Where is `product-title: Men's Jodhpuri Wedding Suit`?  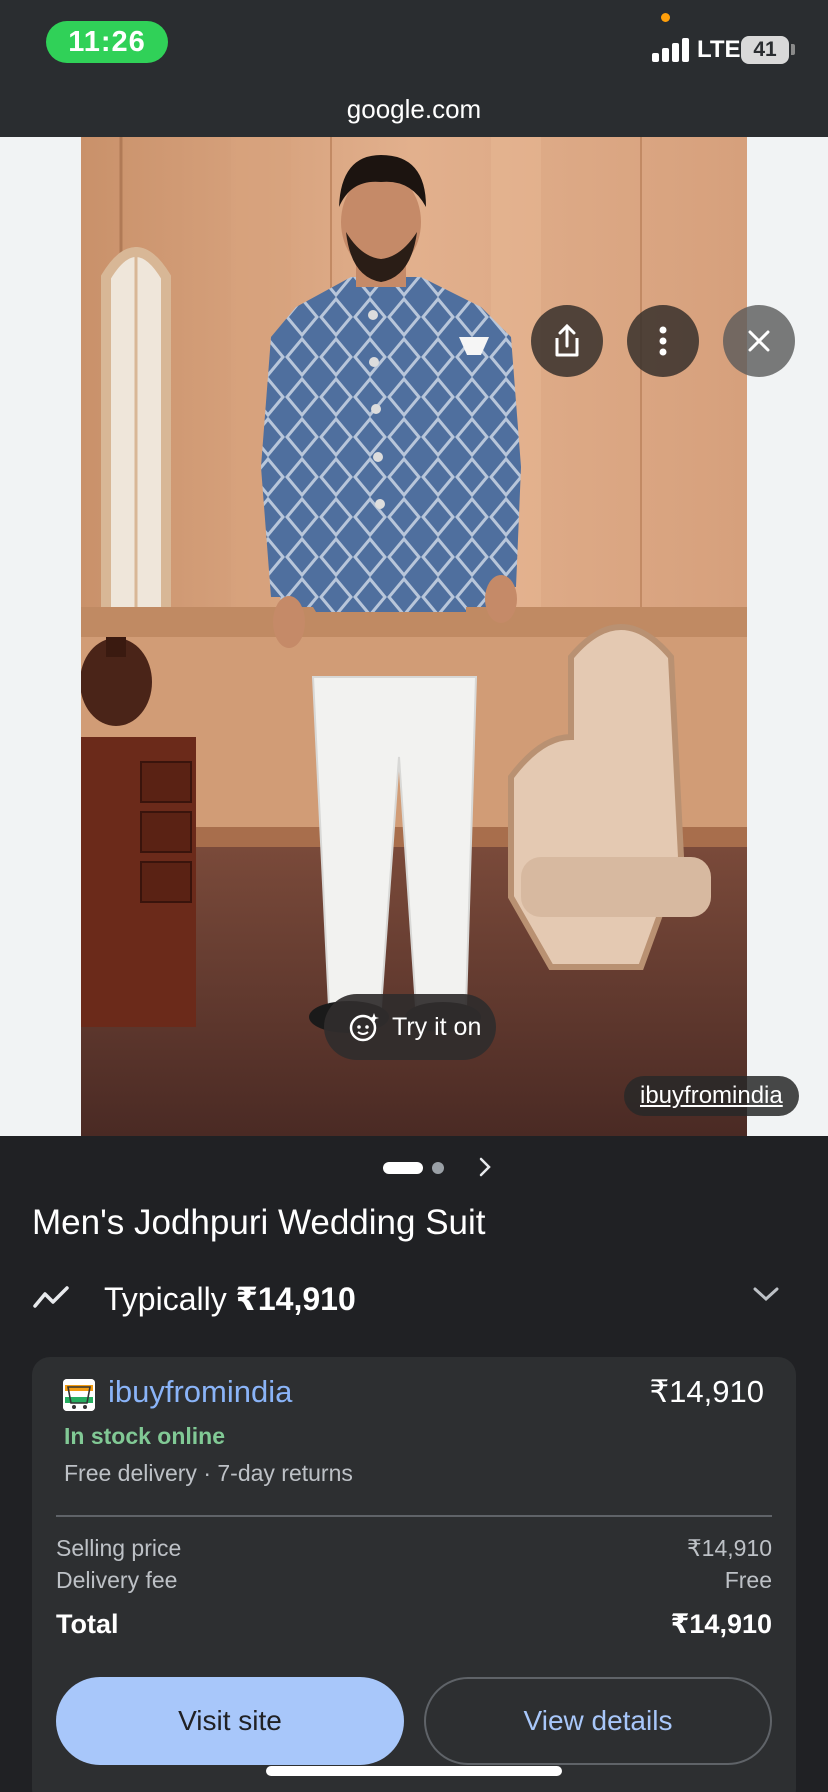 product-title: Men's Jodhpuri Wedding Suit is located at coordinates (259, 1222).